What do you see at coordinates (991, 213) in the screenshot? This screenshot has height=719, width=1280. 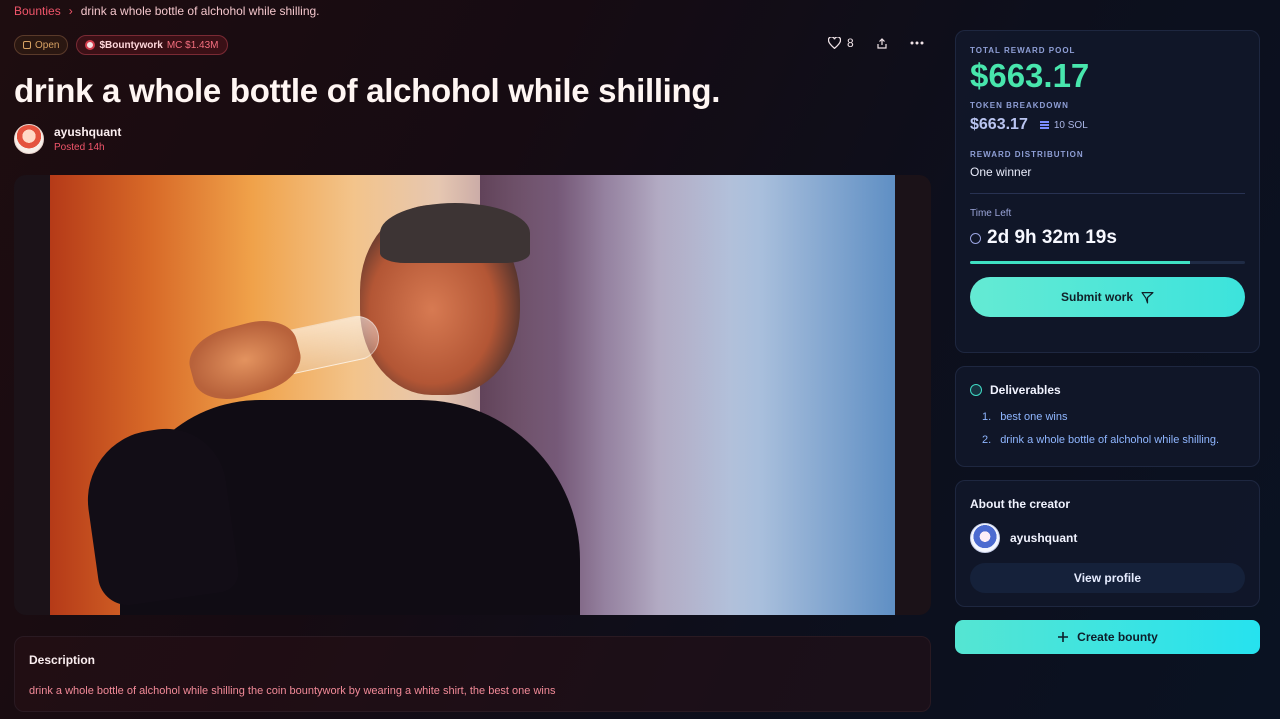 I see `time-left-label: Time Left` at bounding box center [991, 213].